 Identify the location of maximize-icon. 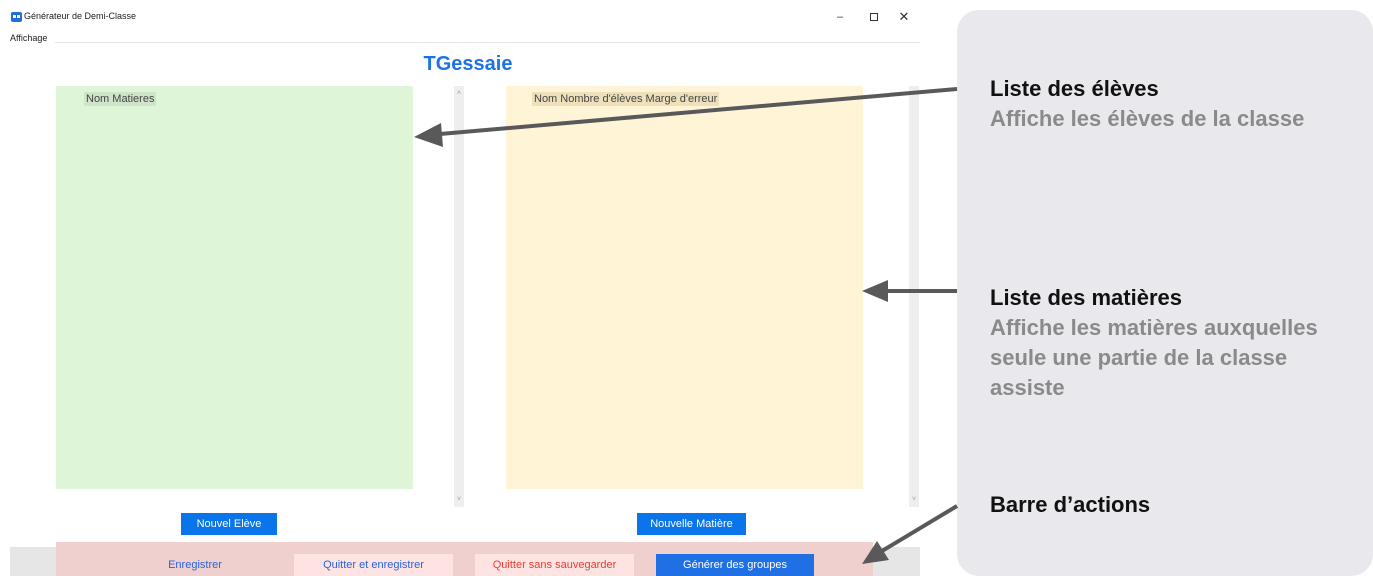
(874, 17).